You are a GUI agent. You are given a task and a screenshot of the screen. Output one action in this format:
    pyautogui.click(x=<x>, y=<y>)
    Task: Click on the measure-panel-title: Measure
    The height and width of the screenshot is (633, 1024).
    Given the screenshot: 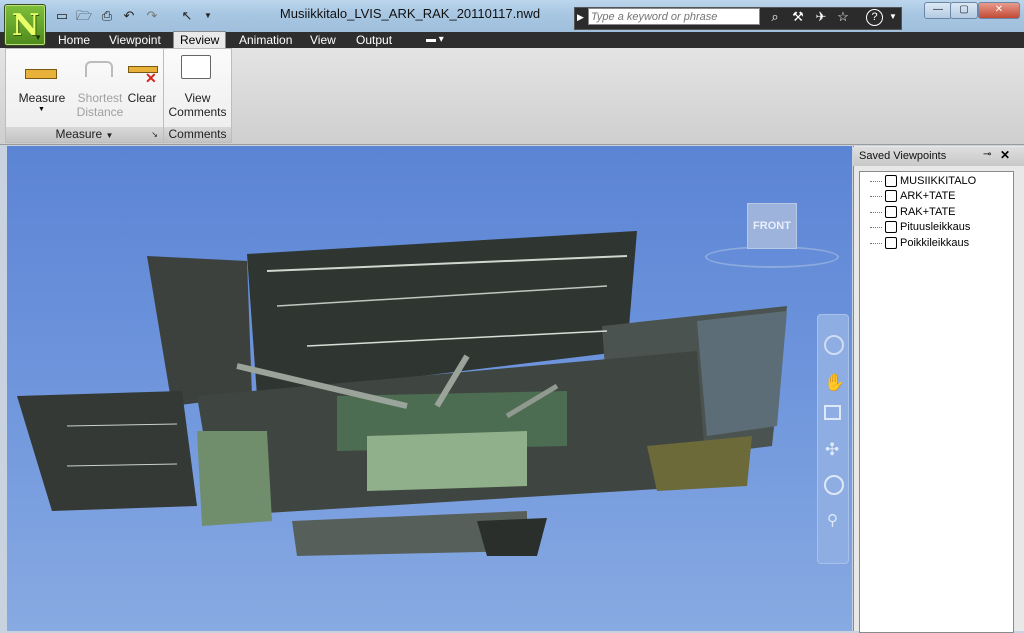 What is the action you would take?
    pyautogui.click(x=79, y=134)
    